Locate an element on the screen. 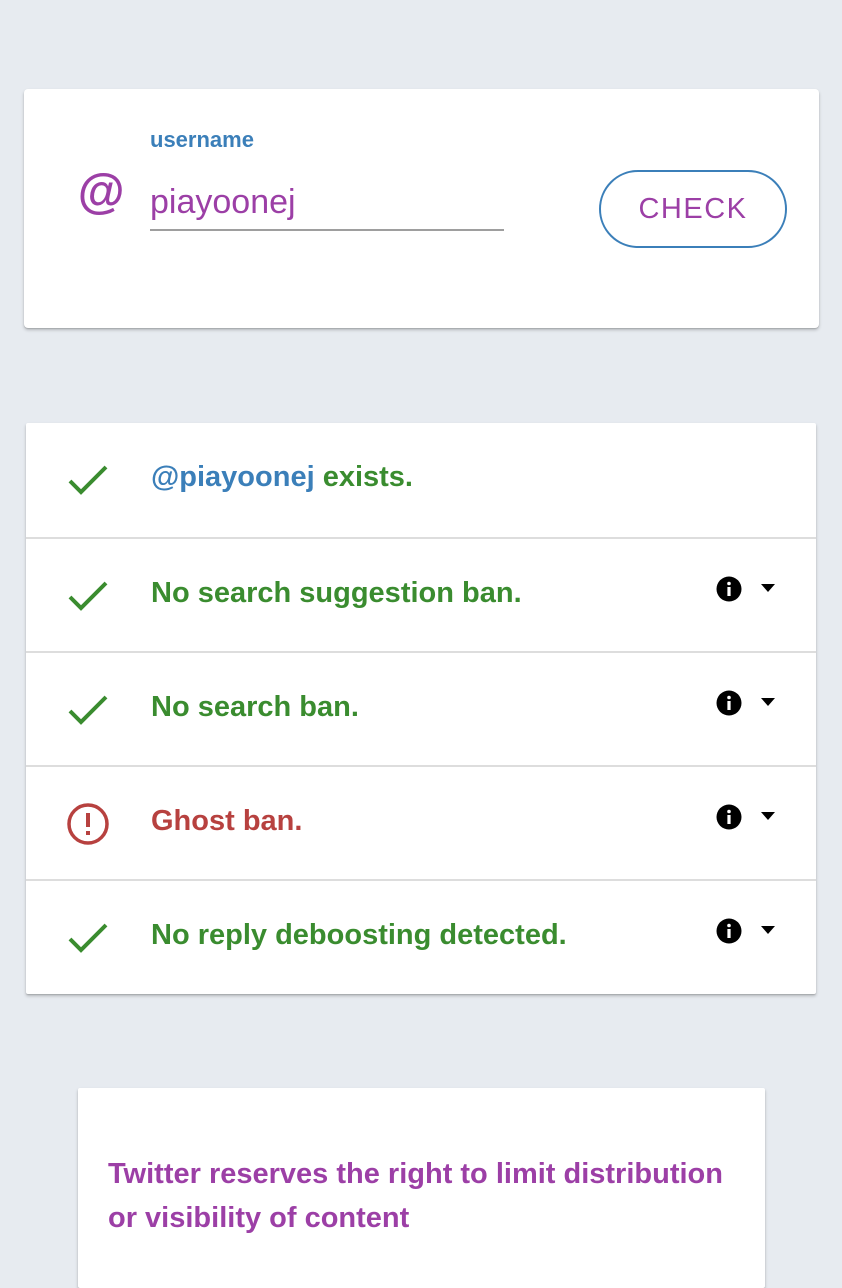 The width and height of the screenshot is (842, 1288). result-text: Ghost ban. is located at coordinates (227, 821).